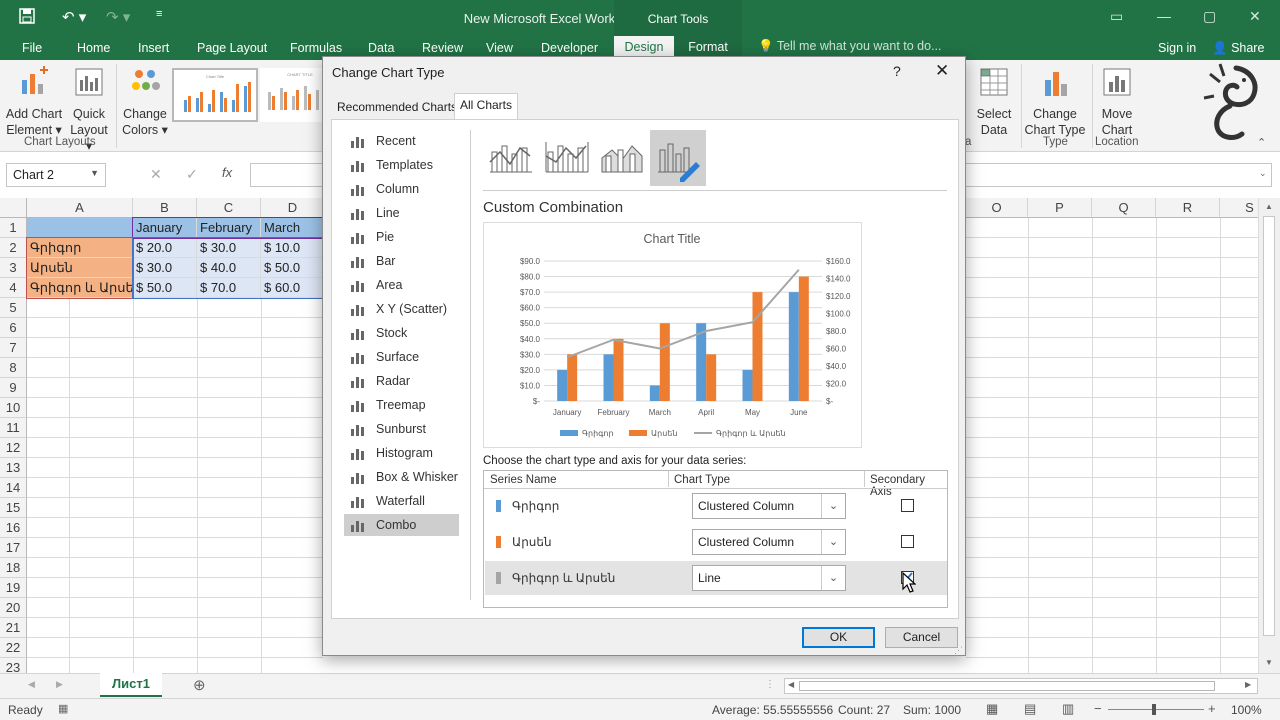 The image size is (1280, 720). Describe the element at coordinates (1055, 100) in the screenshot. I see `change-chart-type-button: Change Chart Type` at that location.